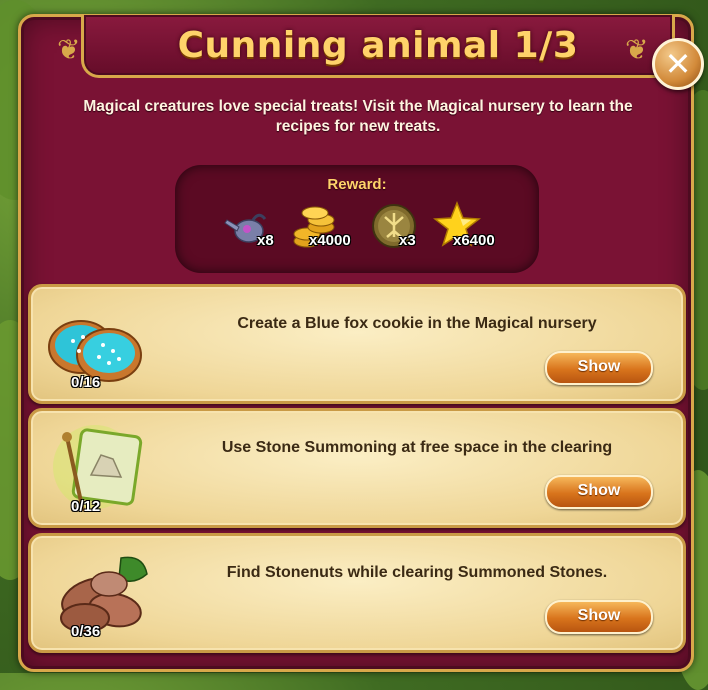 The image size is (708, 690). What do you see at coordinates (357, 184) in the screenshot?
I see `reward-label: Reward:` at bounding box center [357, 184].